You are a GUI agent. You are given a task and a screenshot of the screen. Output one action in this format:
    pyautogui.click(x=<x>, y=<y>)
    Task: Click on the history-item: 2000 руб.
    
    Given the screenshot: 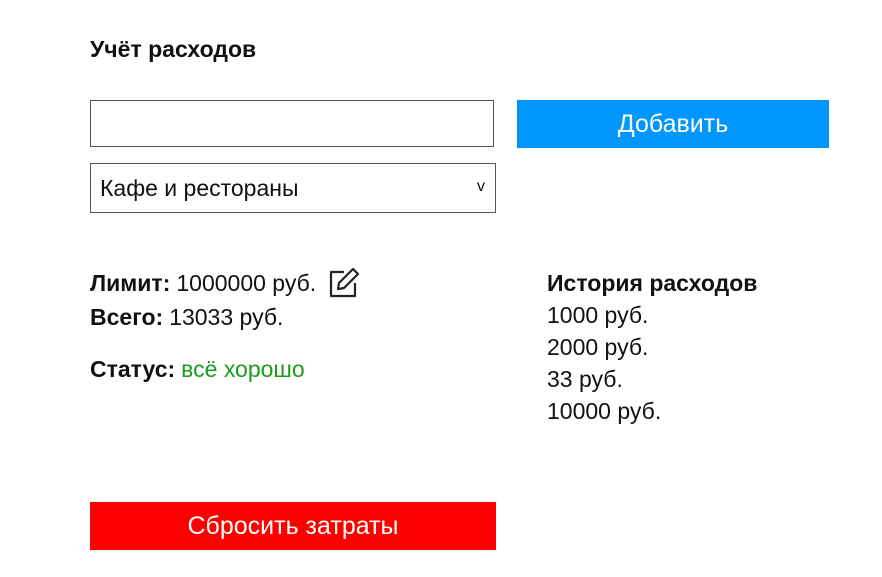 What is the action you would take?
    pyautogui.click(x=598, y=347)
    